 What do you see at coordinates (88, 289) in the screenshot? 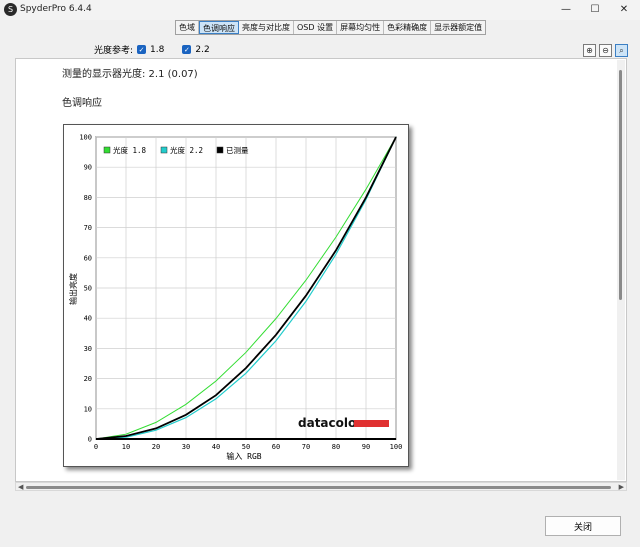
I see `y-tick-label: 50` at bounding box center [88, 289].